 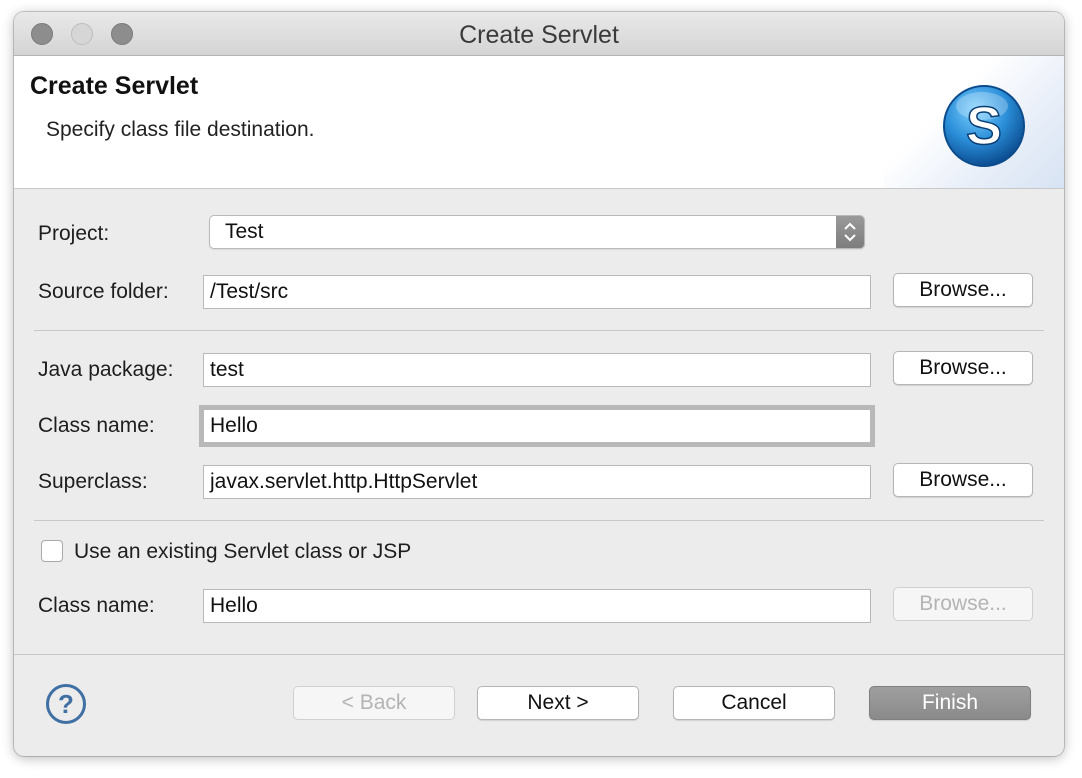 I want to click on updown-chevron-icon, so click(x=850, y=232).